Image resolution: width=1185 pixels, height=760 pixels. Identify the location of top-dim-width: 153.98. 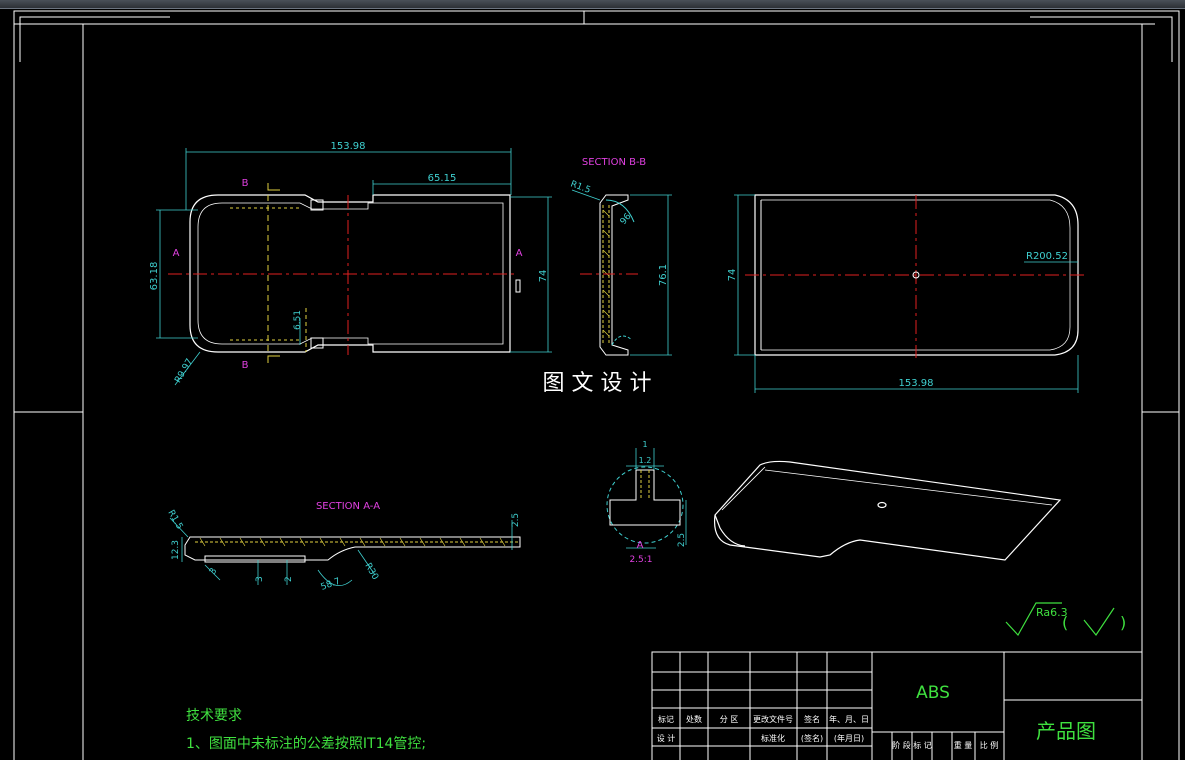
(348, 146).